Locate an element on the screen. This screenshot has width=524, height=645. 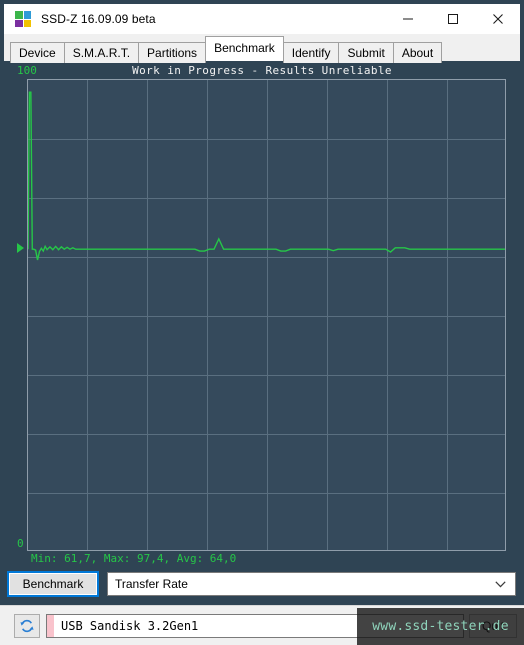
tab-about: About is located at coordinates (417, 52).